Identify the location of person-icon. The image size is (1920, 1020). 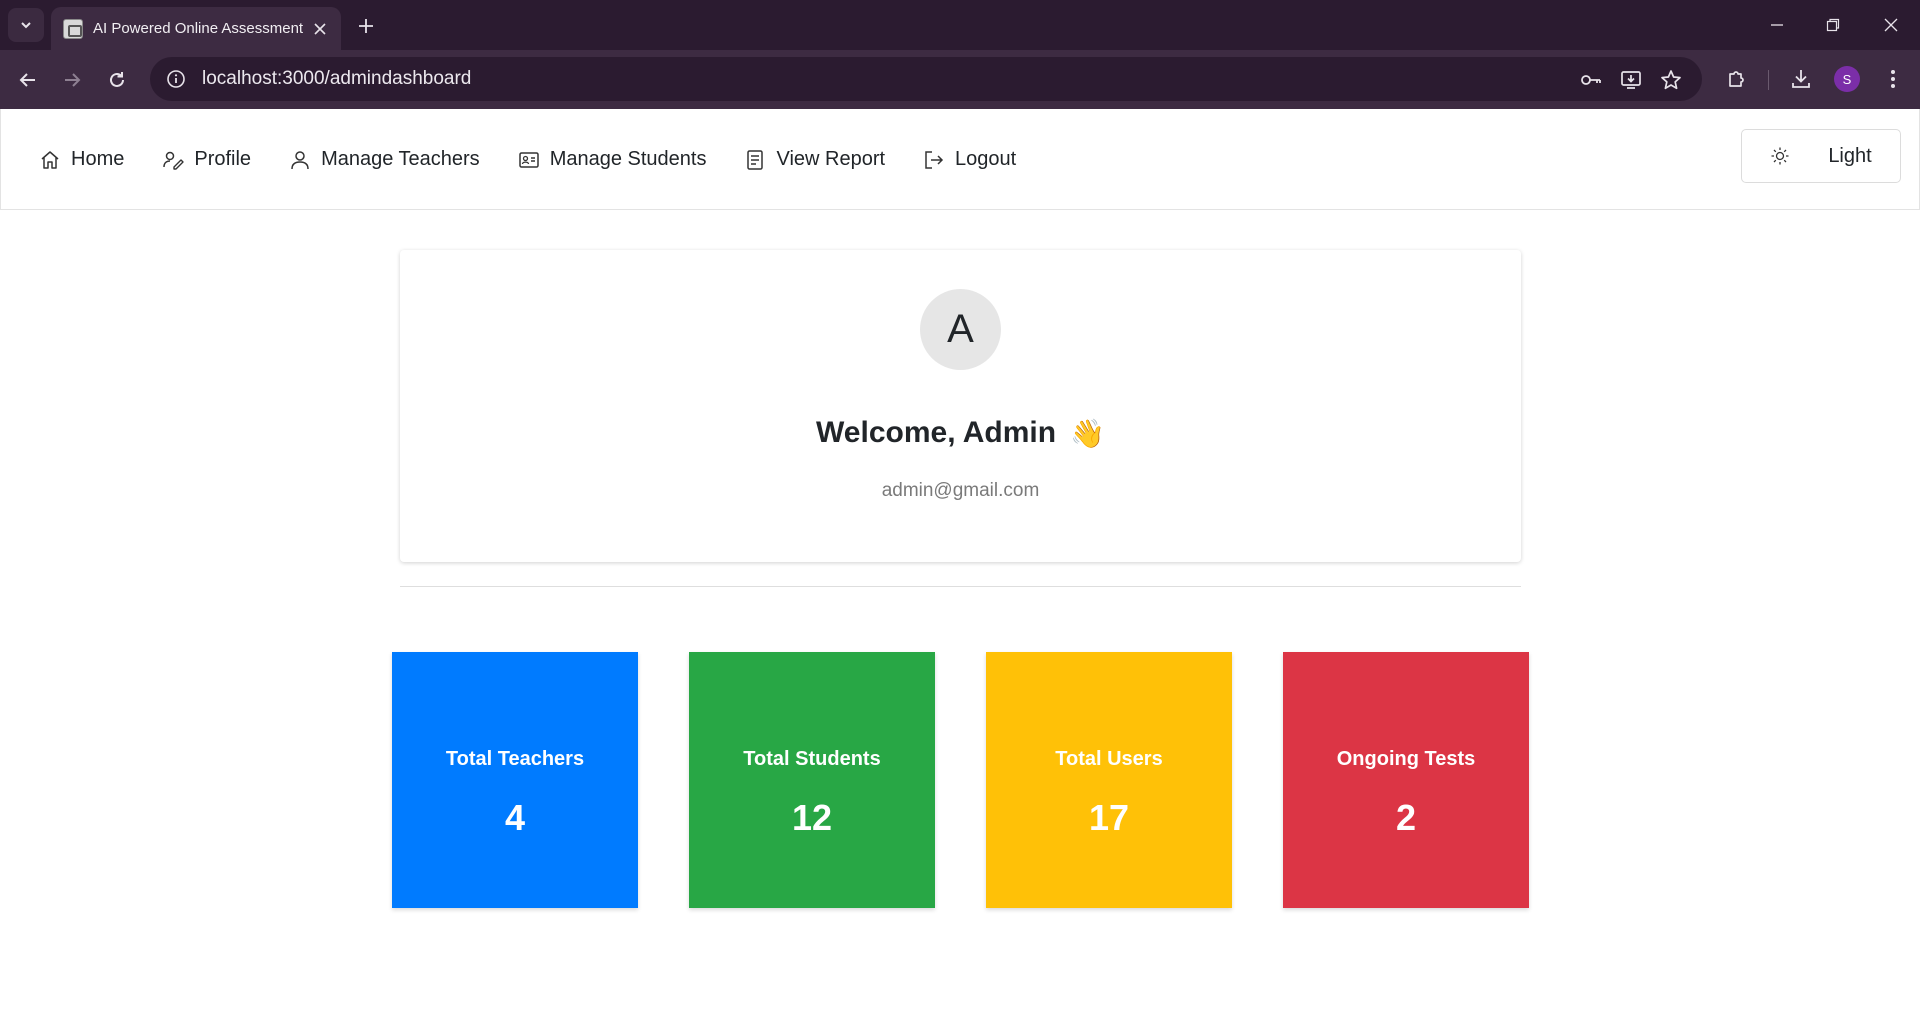
(300, 159).